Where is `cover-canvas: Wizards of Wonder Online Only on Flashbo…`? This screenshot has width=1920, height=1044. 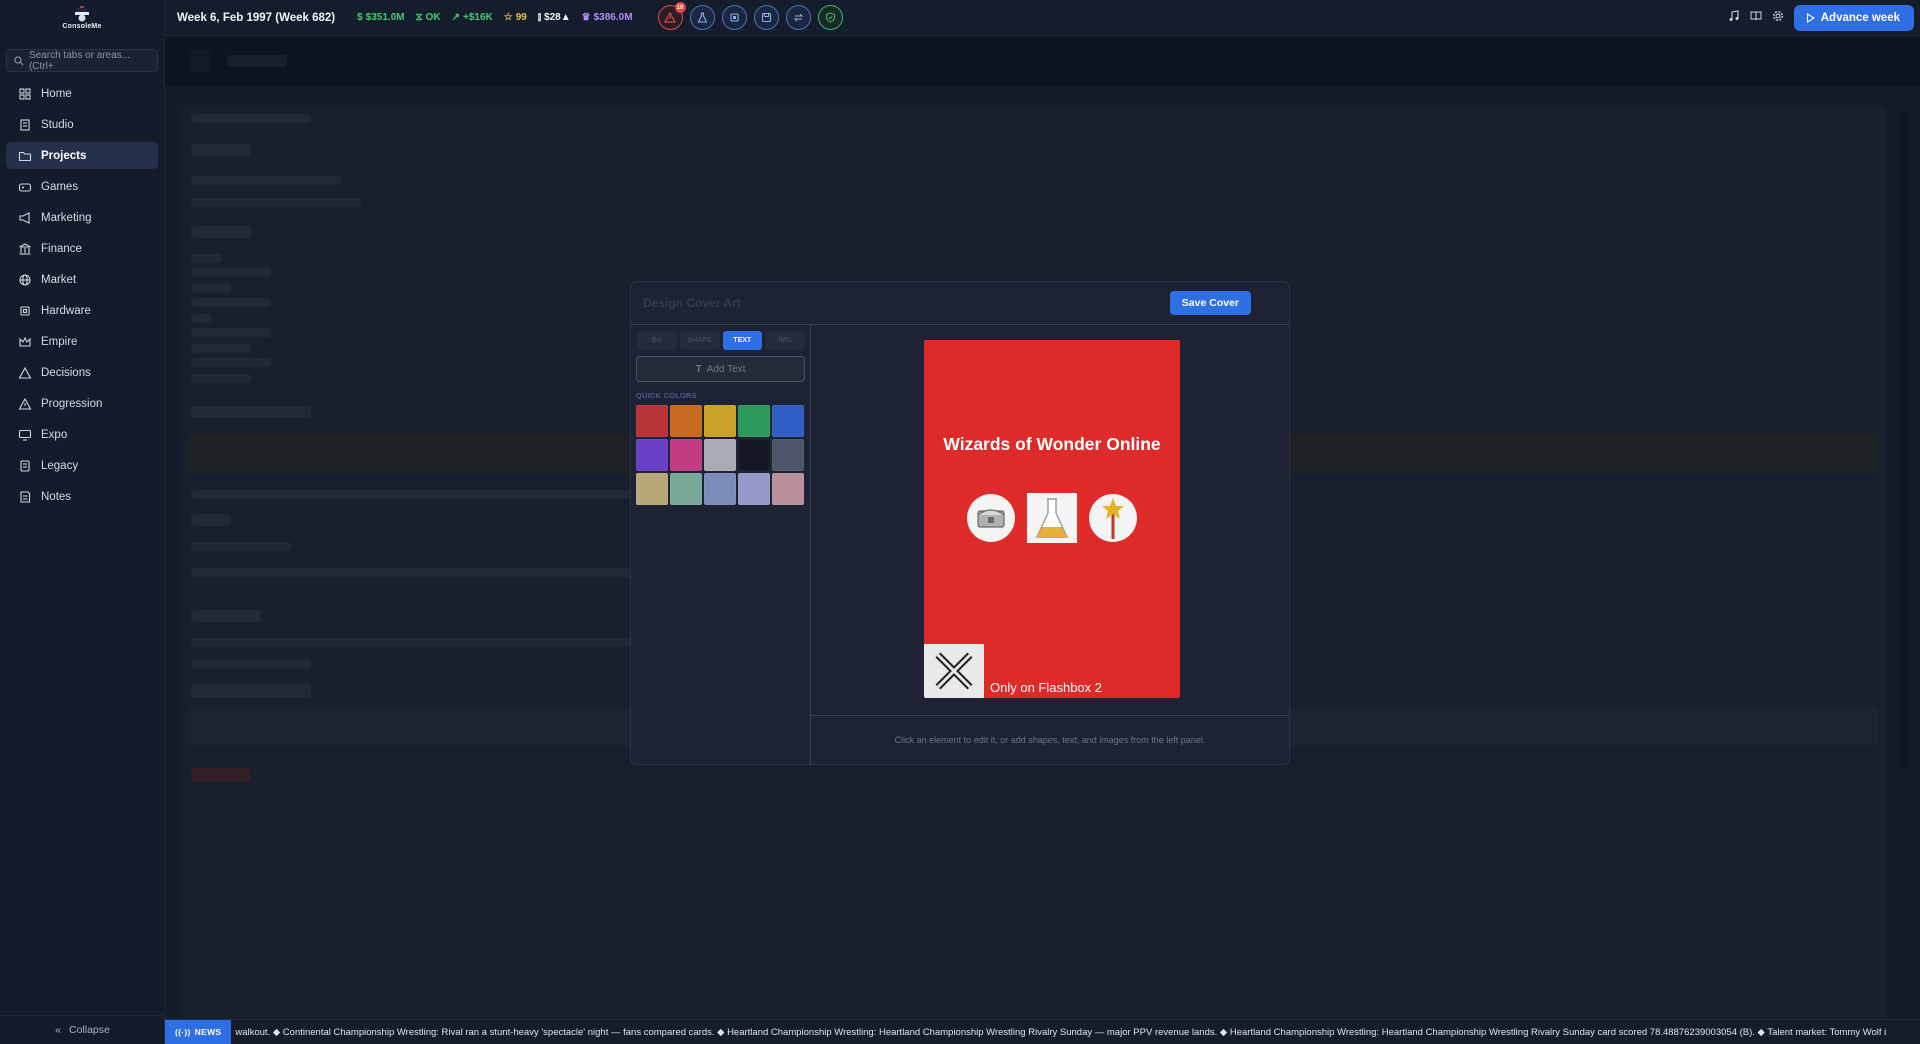
cover-canvas: Wizards of Wonder Online Only on Flashbo… is located at coordinates (1052, 519).